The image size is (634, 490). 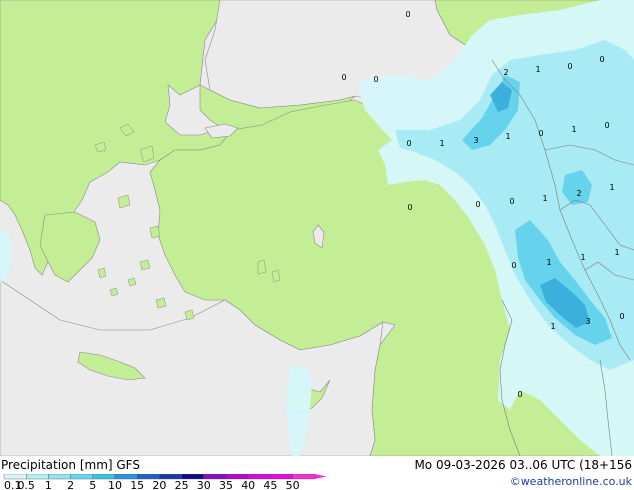 What do you see at coordinates (571, 482) in the screenshot?
I see `credit-link: ©weatheronline.co.uk` at bounding box center [571, 482].